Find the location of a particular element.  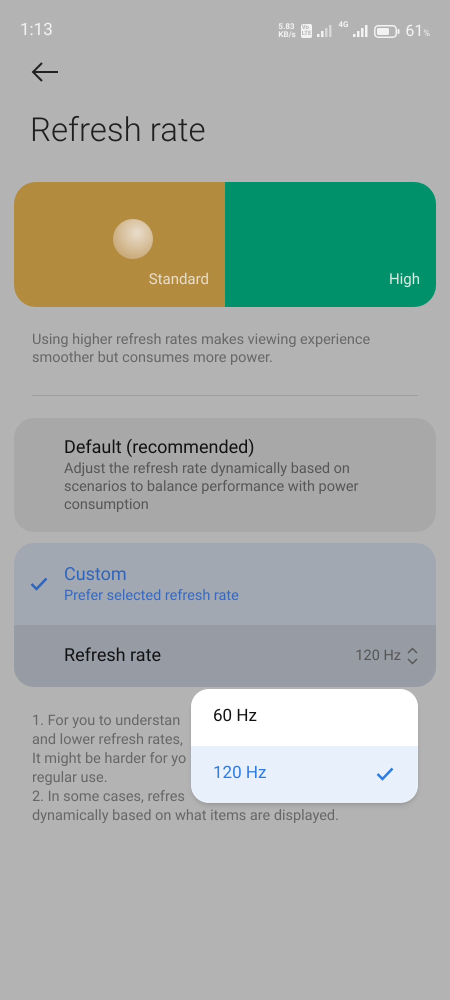

ball-icon is located at coordinates (133, 238).